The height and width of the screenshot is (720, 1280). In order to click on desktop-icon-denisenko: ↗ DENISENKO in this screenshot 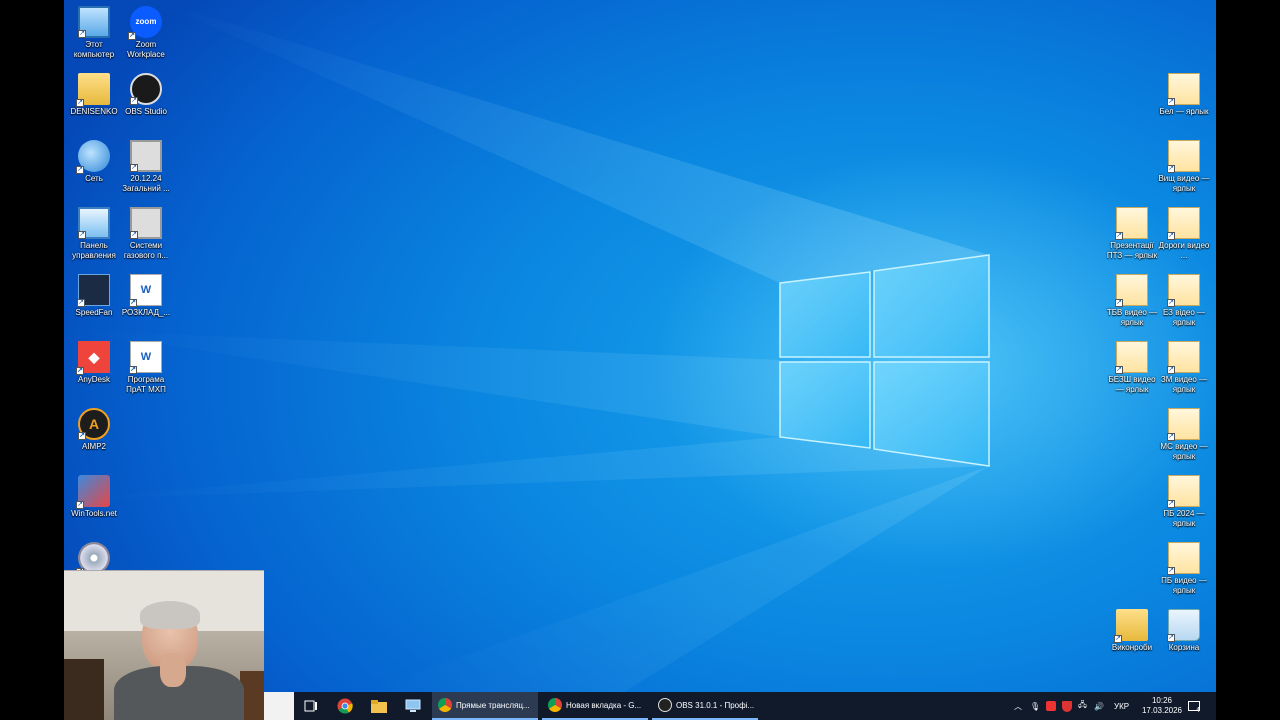, I will do `click(94, 95)`.